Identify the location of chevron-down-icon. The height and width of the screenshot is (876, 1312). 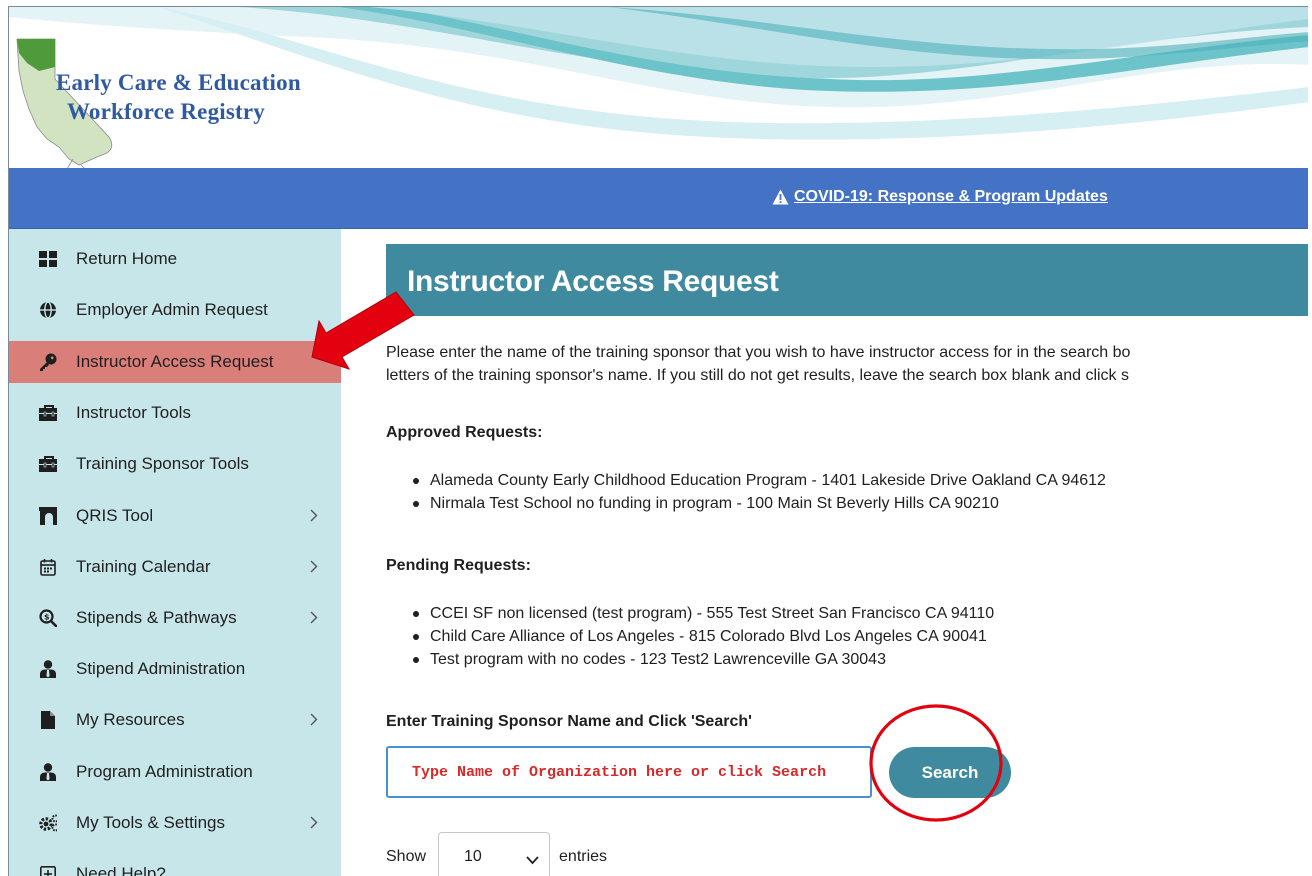
(532, 861).